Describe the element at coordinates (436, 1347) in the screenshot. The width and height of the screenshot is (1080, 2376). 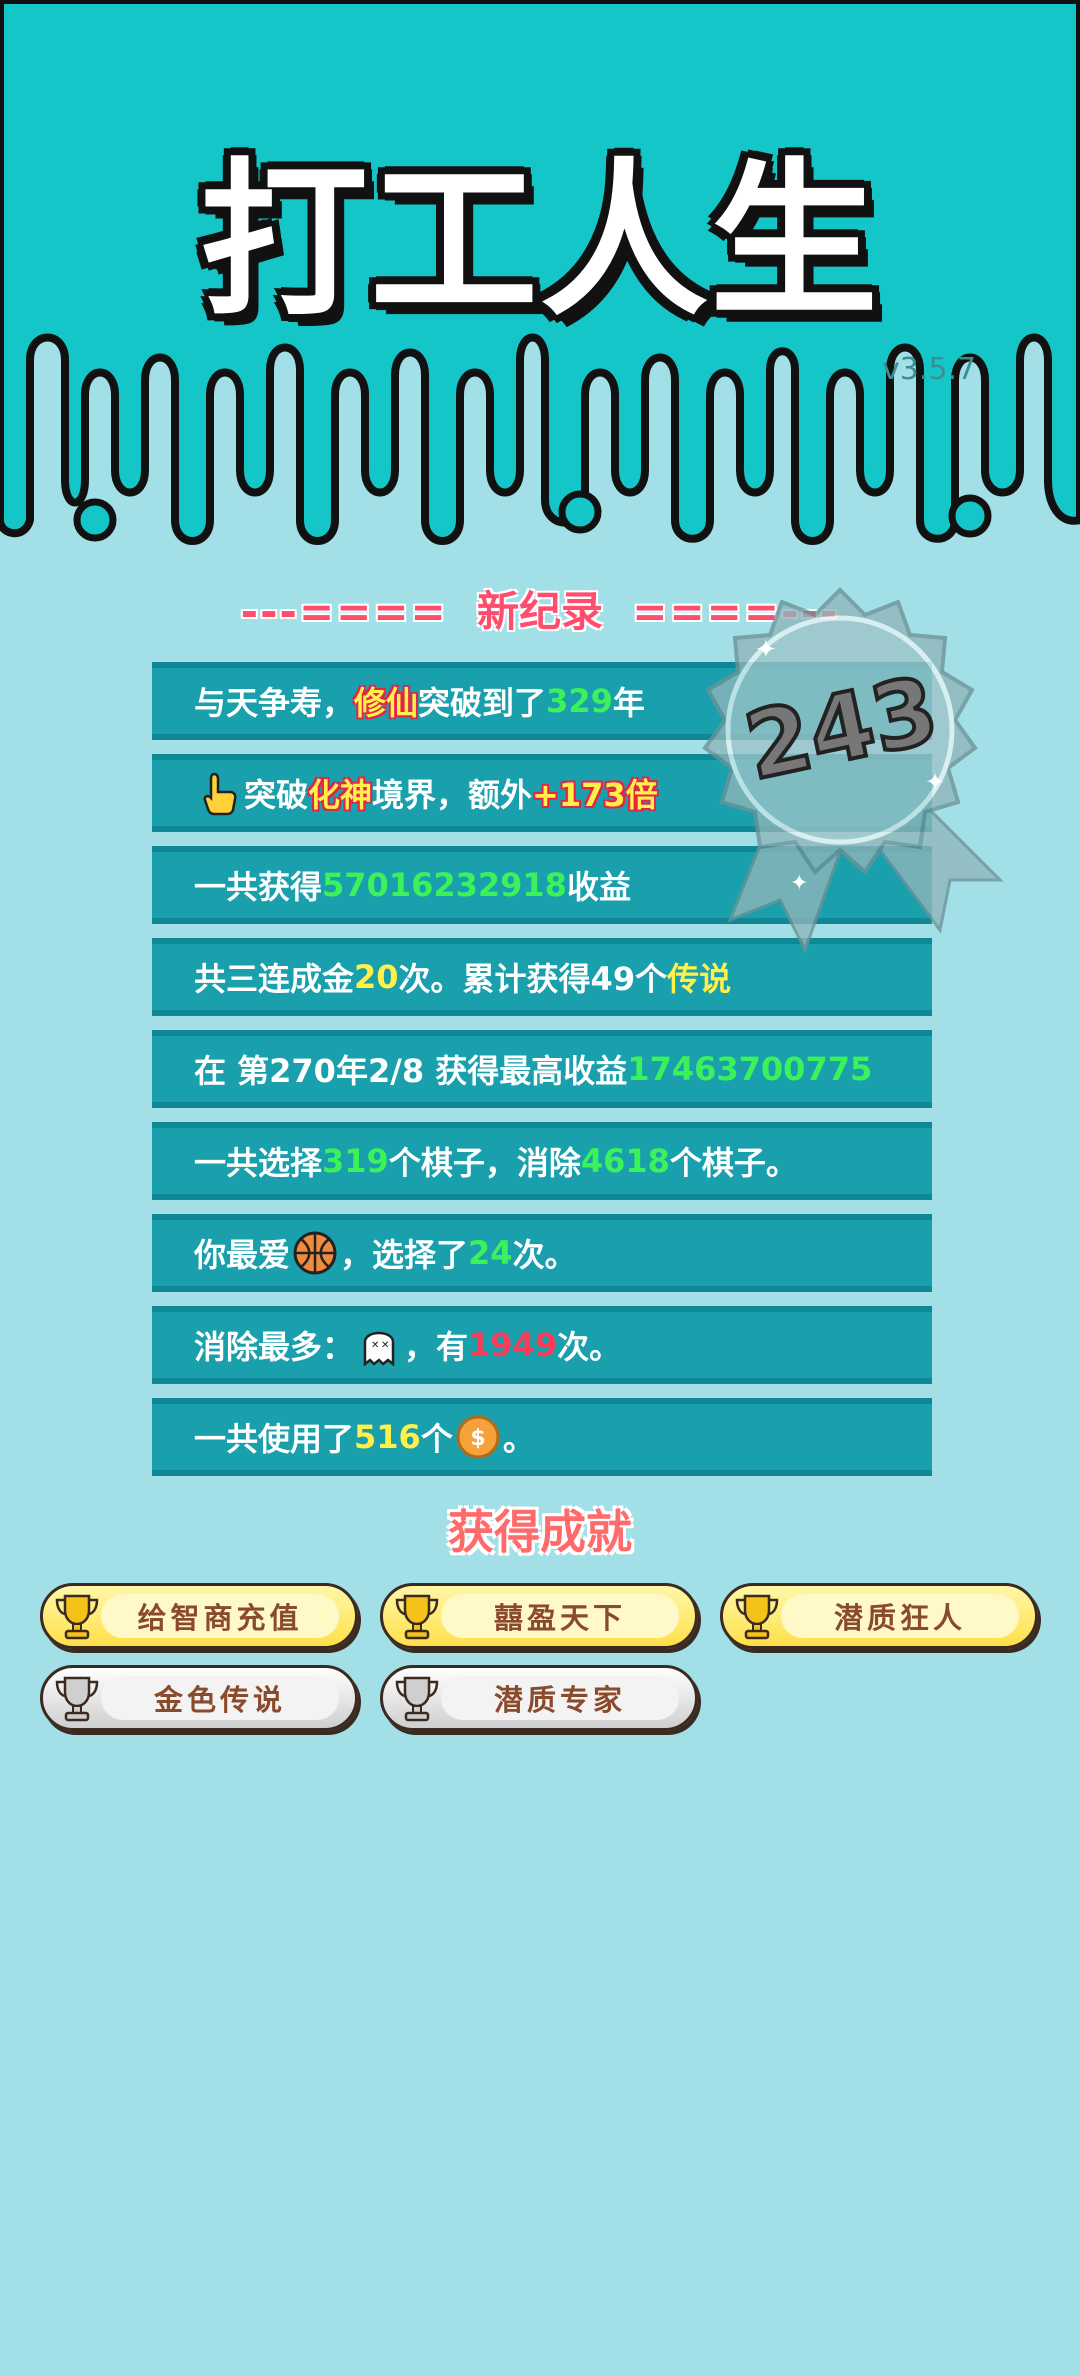
I see `stat-text: ，有` at that location.